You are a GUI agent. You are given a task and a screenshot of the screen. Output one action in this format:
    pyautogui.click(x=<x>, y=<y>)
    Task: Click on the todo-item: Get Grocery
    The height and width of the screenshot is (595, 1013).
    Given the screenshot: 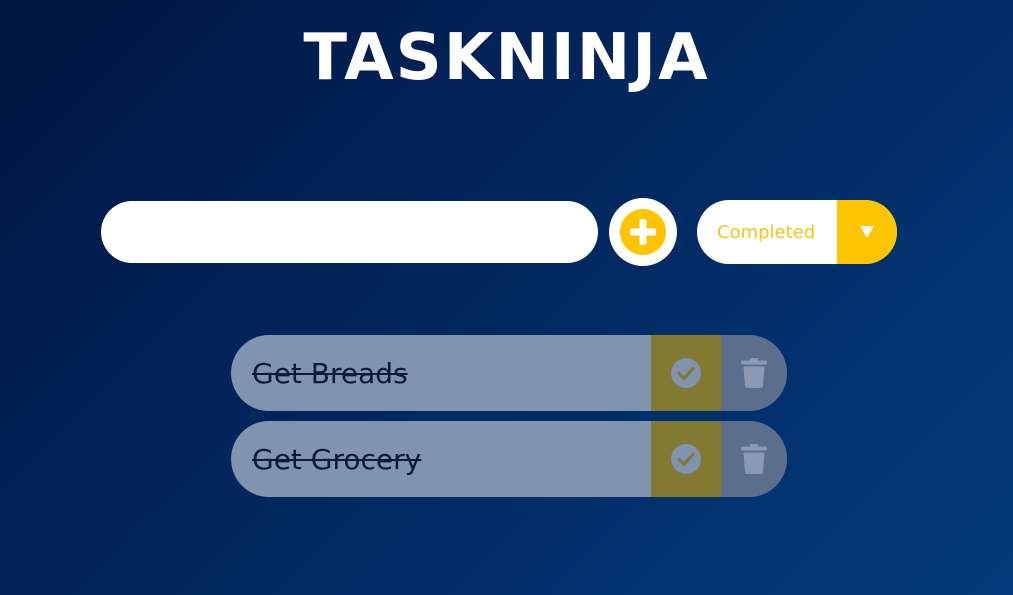 What is the action you would take?
    pyautogui.click(x=509, y=459)
    